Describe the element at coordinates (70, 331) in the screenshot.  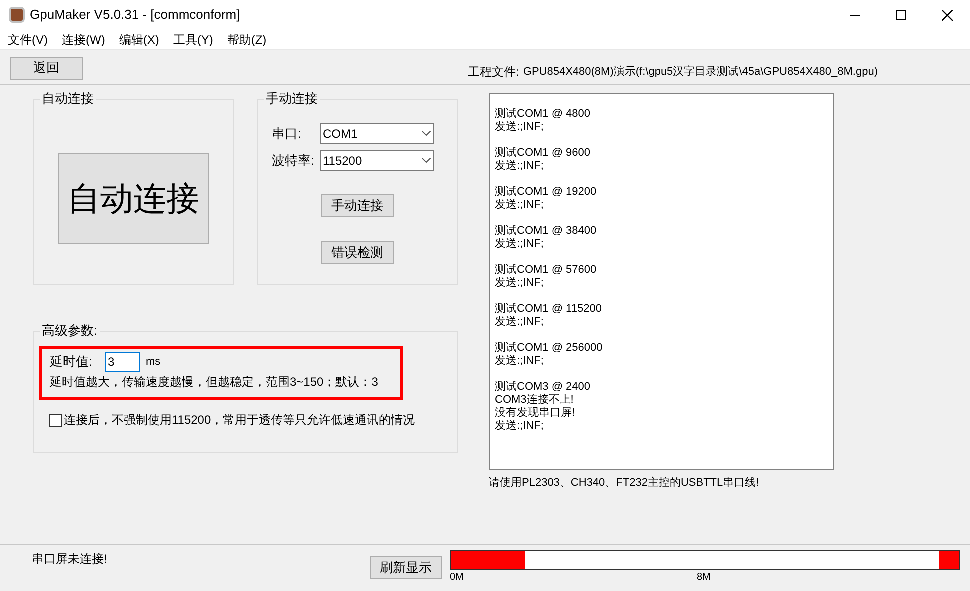
I see `group-title: 高级参数:` at that location.